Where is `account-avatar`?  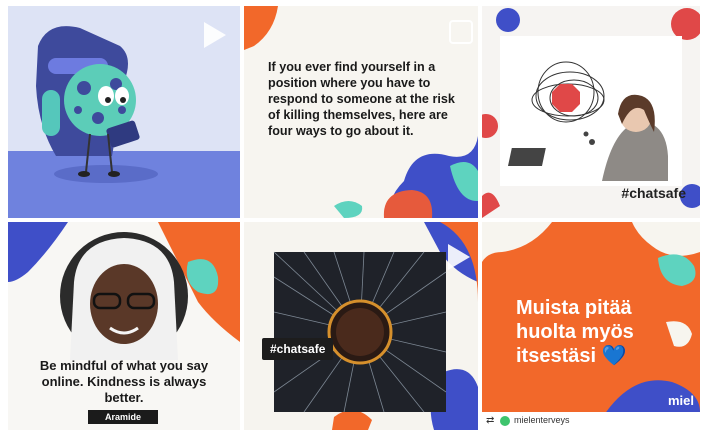 account-avatar is located at coordinates (505, 421).